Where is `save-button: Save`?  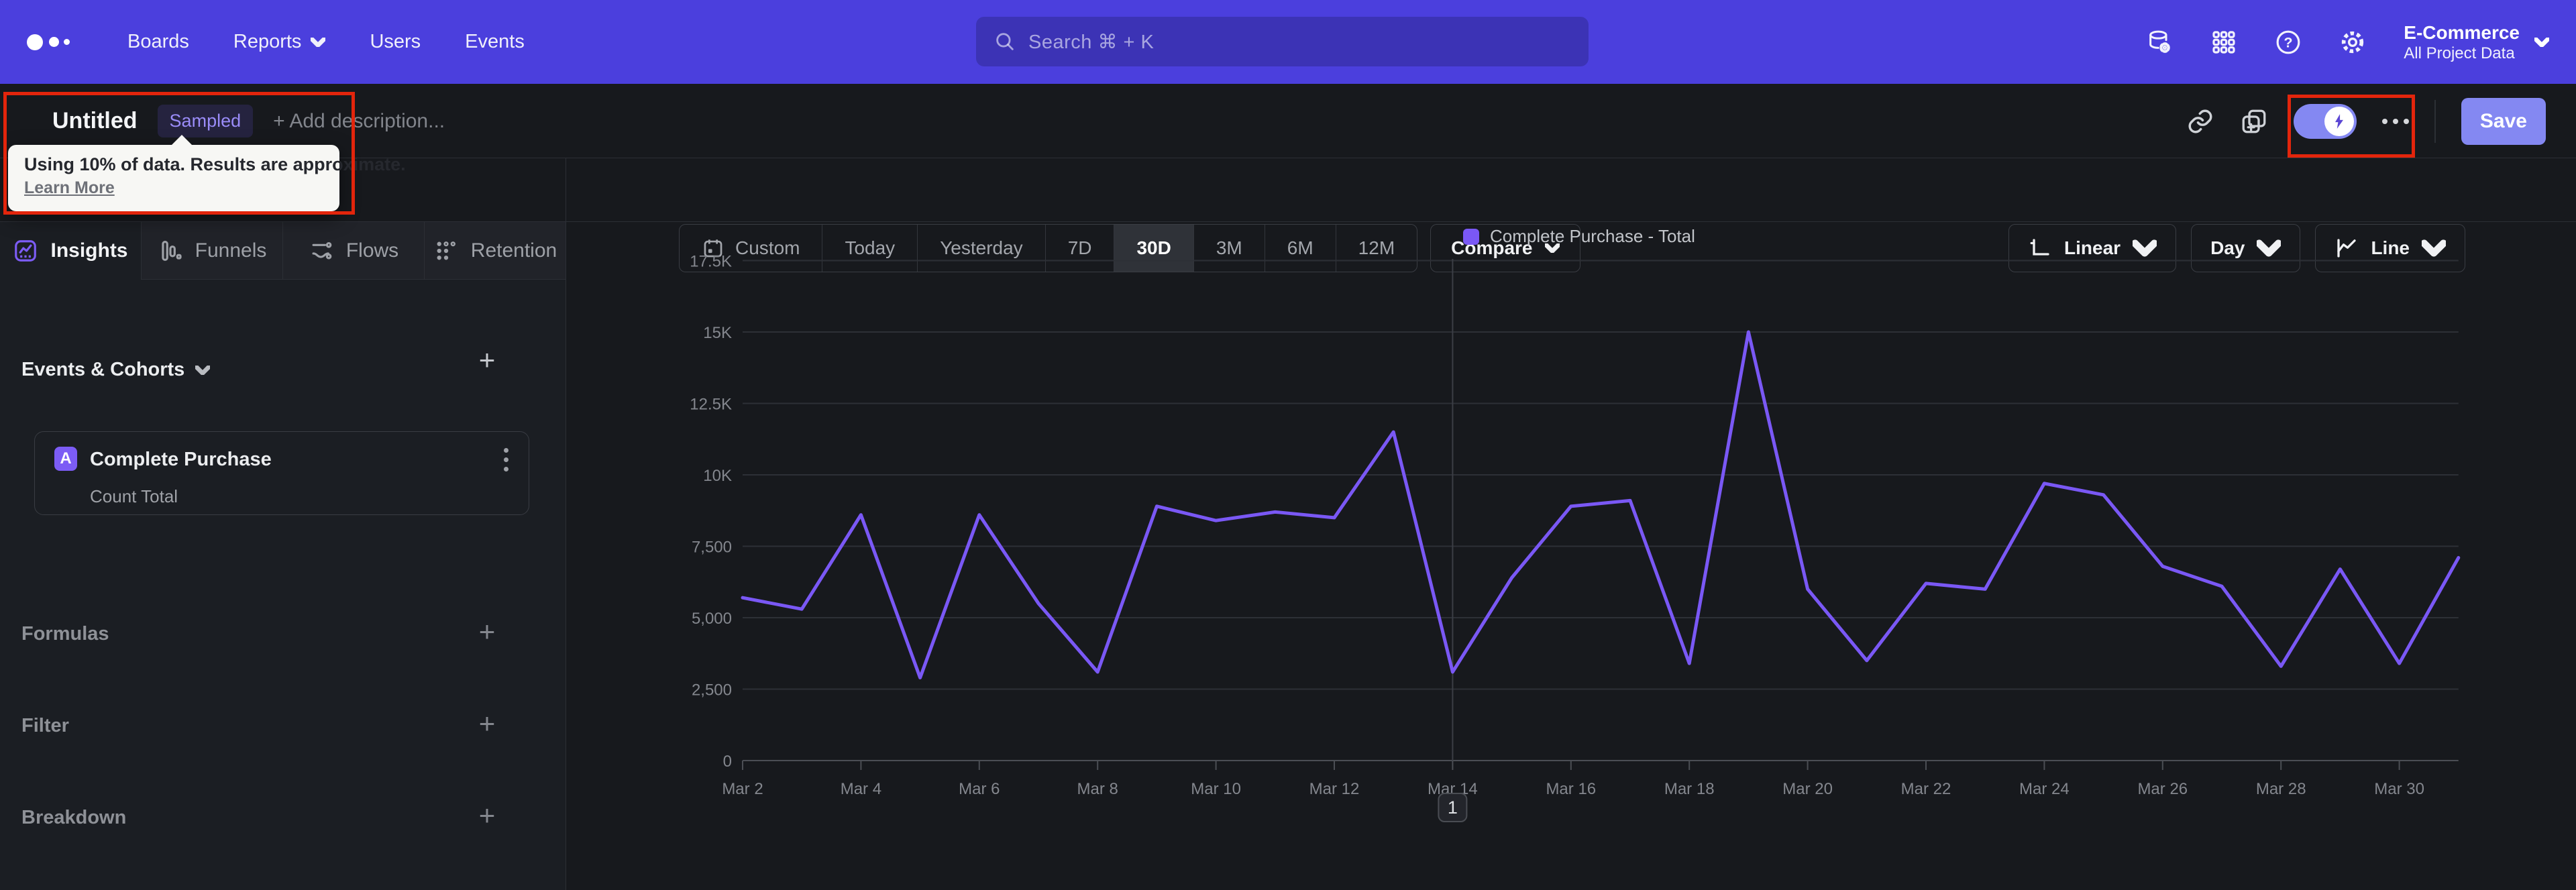 save-button: Save is located at coordinates (2503, 121).